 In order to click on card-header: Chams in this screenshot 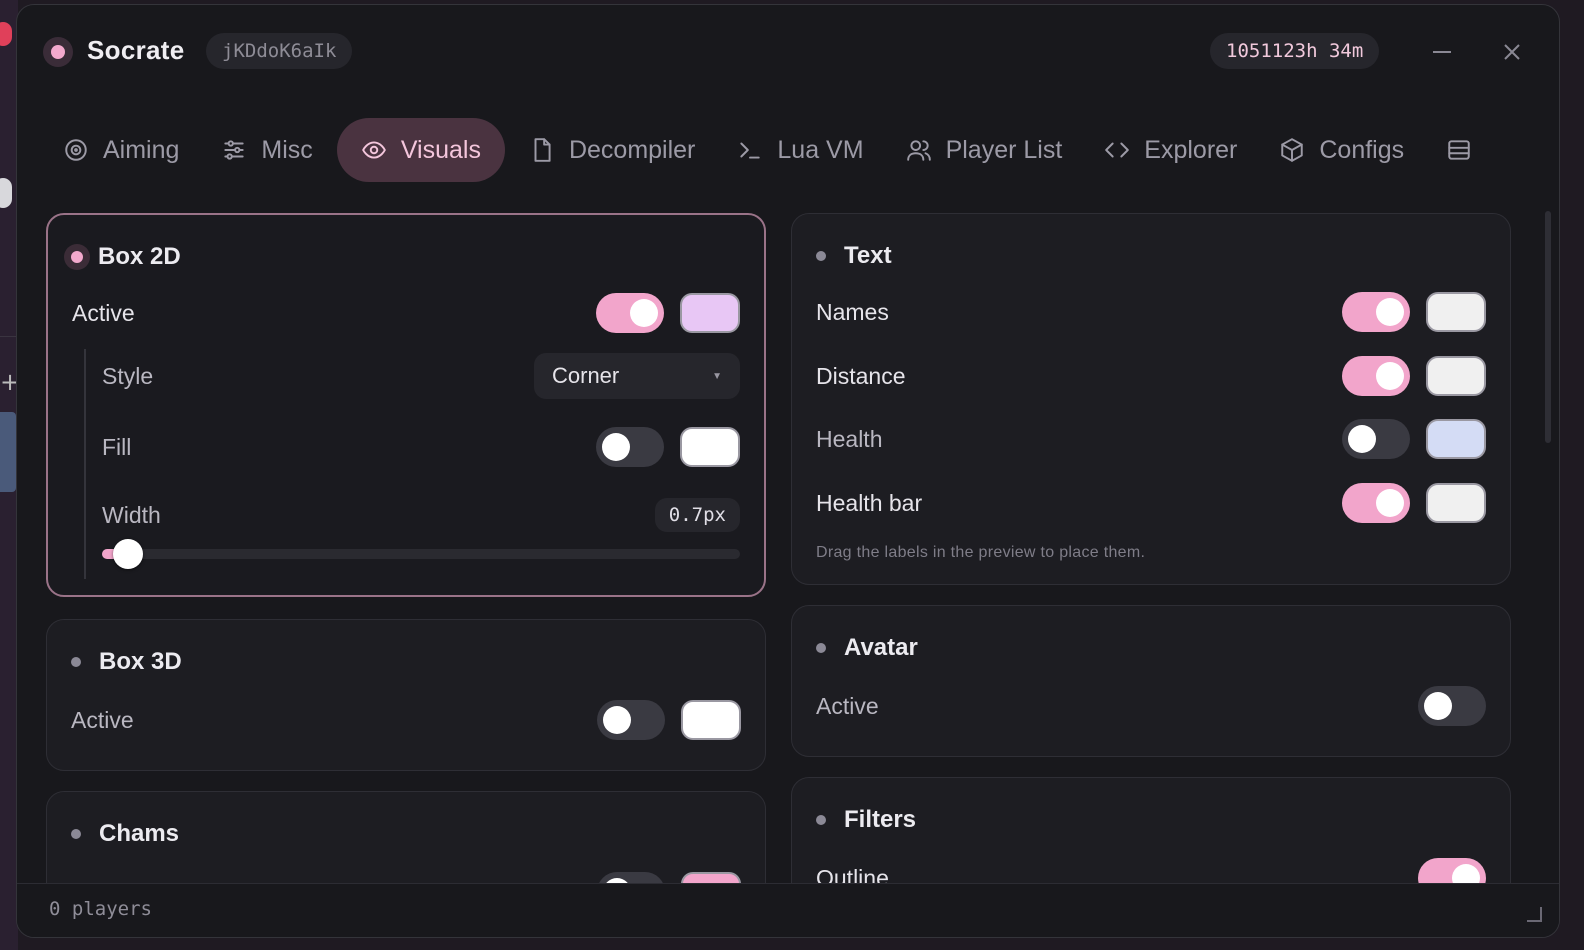, I will do `click(125, 834)`.